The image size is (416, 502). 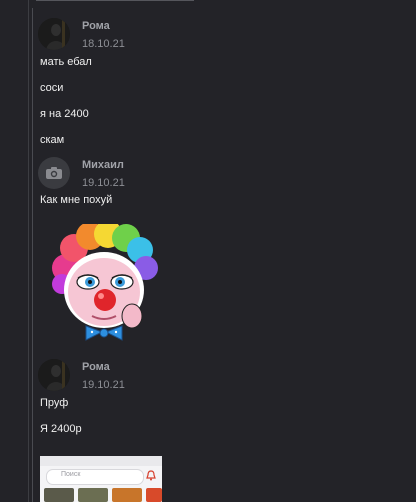 I want to click on sticker-clown, so click(x=105, y=282).